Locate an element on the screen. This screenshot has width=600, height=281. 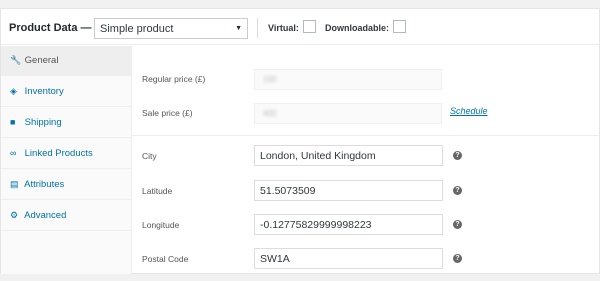
tab-advanced: ⚙ Advanced is located at coordinates (66, 216).